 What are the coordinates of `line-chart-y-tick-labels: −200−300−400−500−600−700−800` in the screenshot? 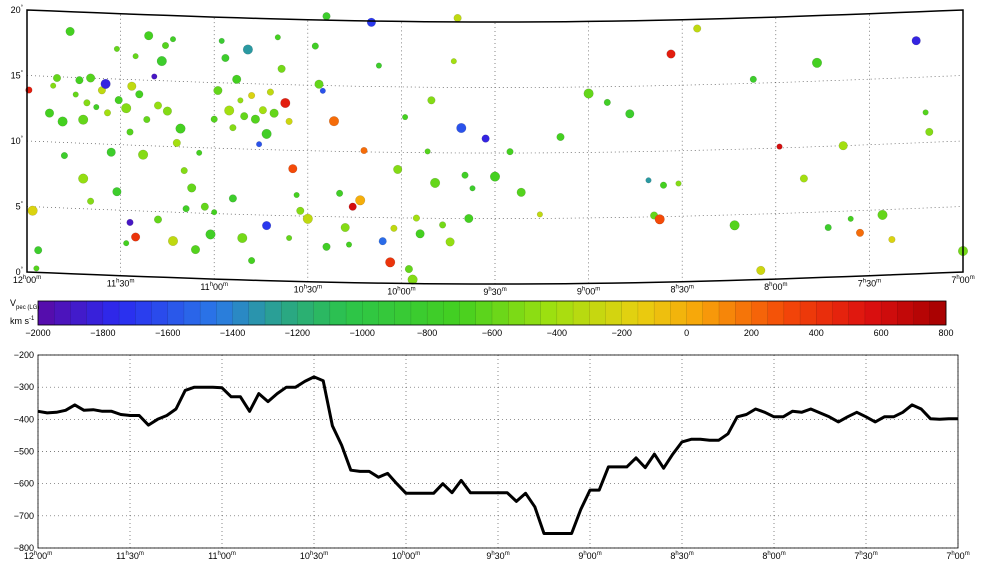 It's located at (24, 451).